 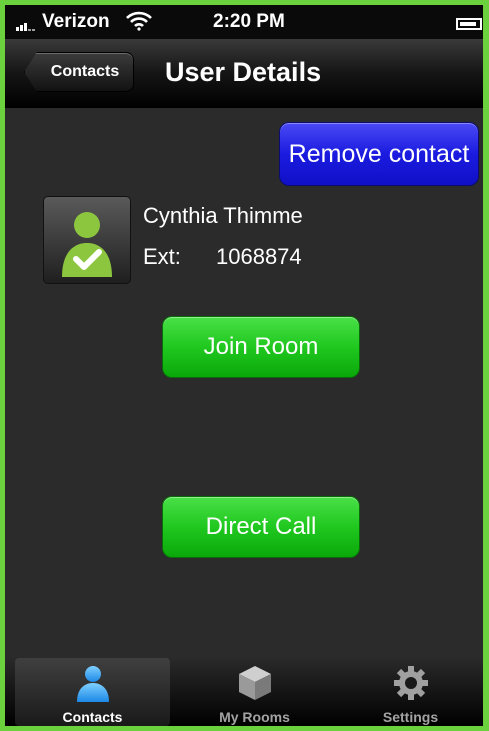 I want to click on status-bar: Verizon 2:20 PM, so click(x=244, y=22).